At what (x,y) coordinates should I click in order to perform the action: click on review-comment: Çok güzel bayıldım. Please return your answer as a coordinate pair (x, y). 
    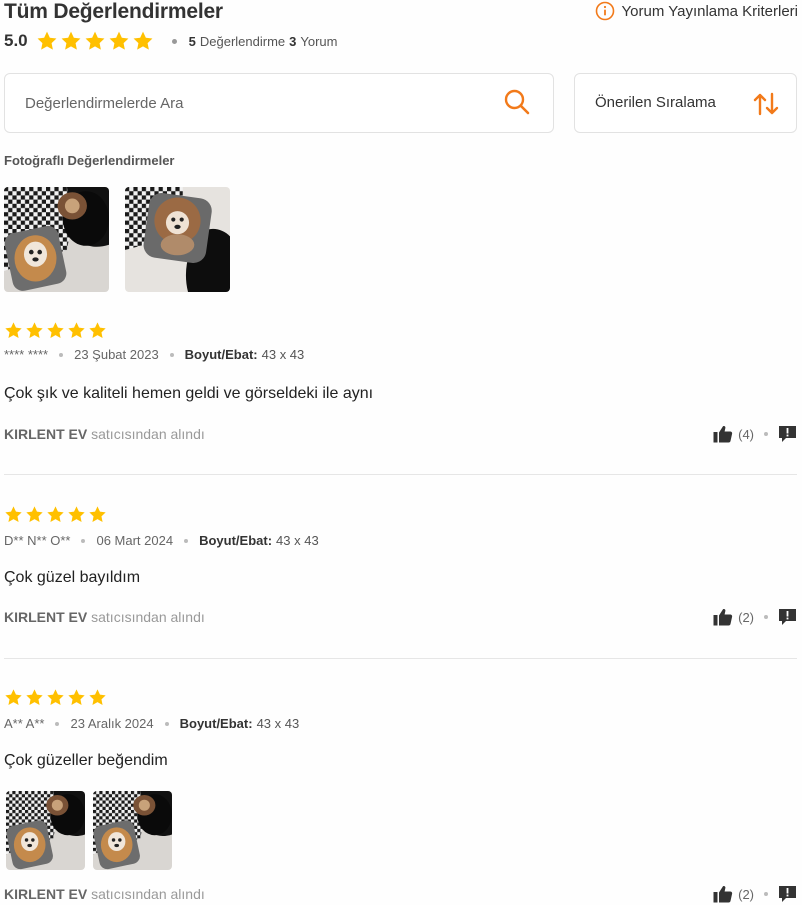
    Looking at the image, I should click on (72, 577).